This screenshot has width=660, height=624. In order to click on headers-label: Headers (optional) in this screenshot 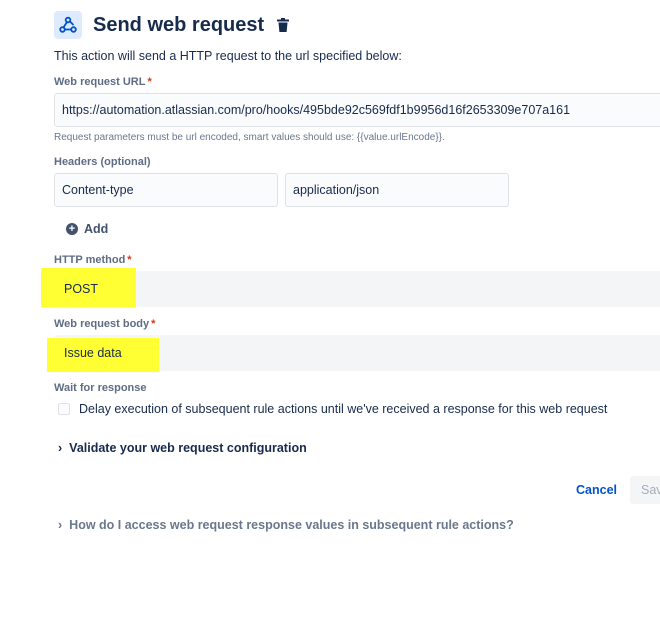, I will do `click(102, 162)`.